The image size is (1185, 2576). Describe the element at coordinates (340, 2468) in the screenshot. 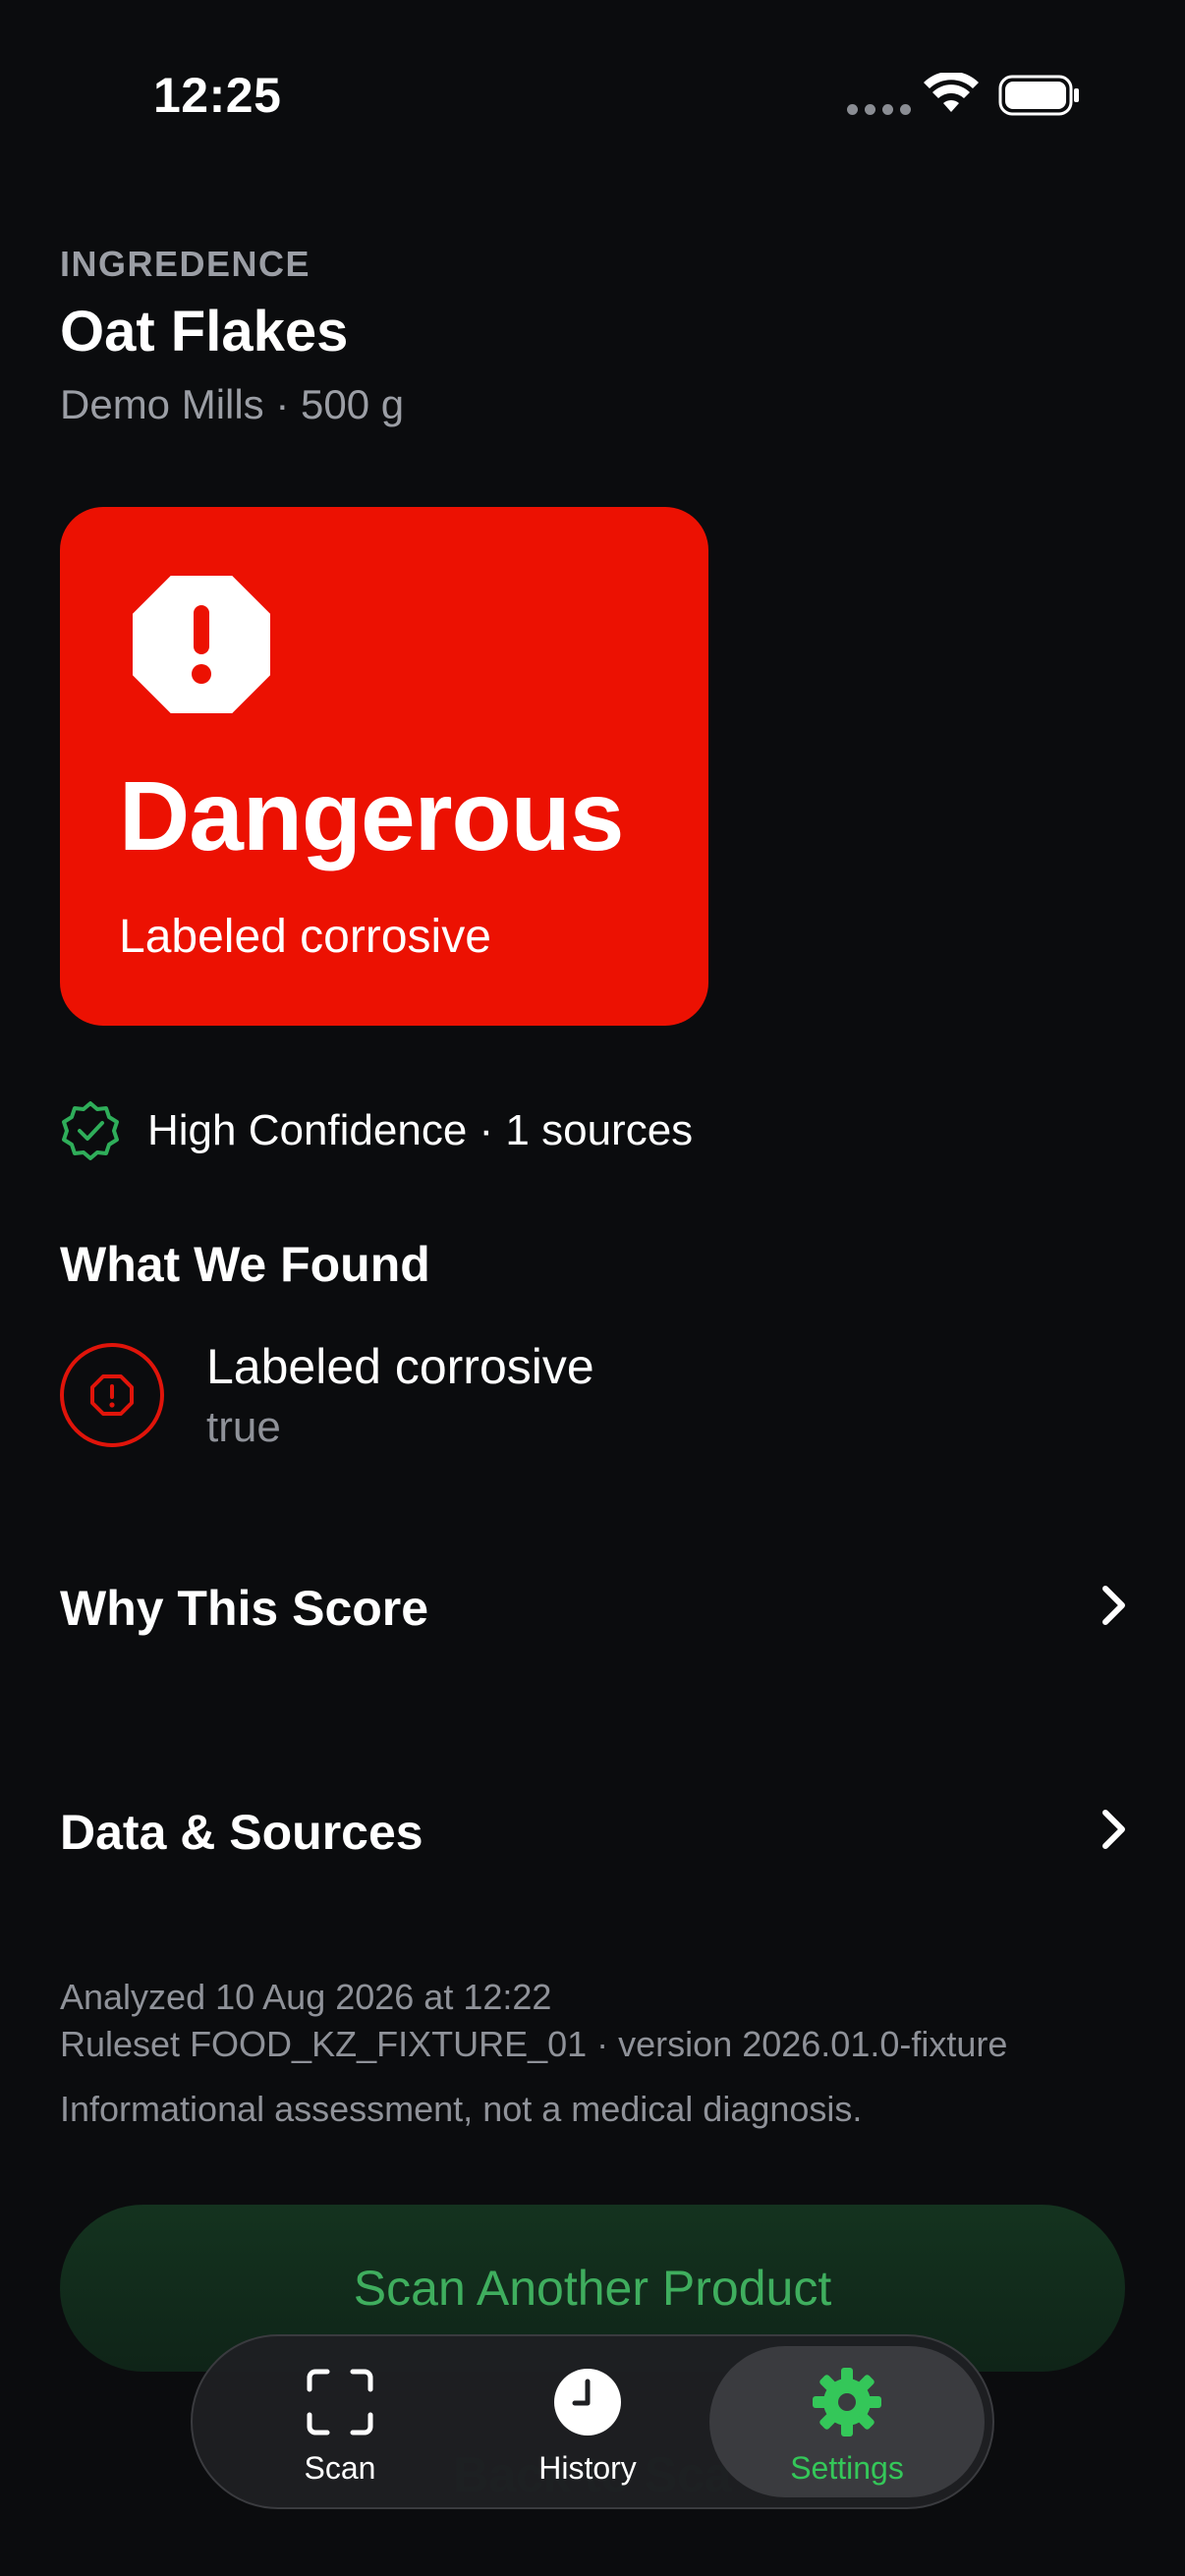

I see `tab-scan-label: Scan` at that location.